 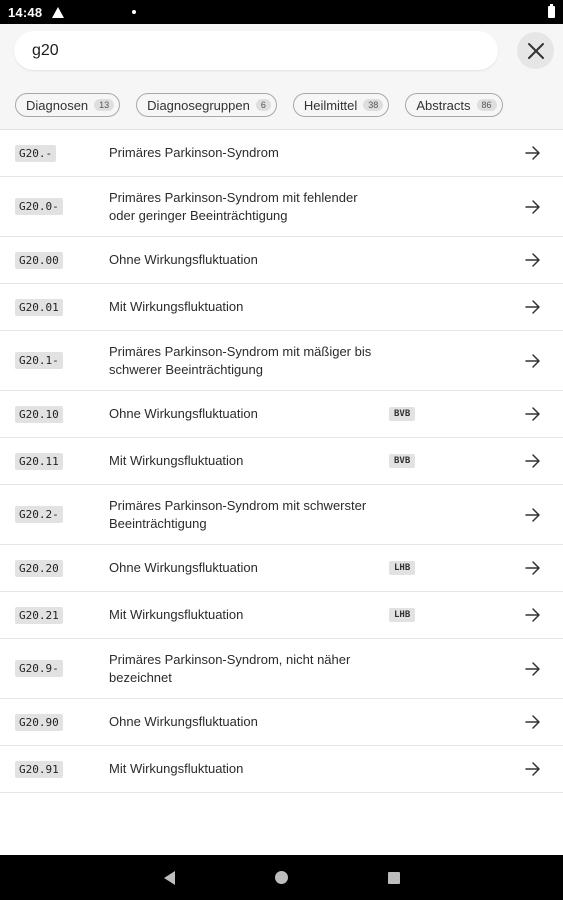 What do you see at coordinates (39, 722) in the screenshot?
I see `icd-code: G20.90` at bounding box center [39, 722].